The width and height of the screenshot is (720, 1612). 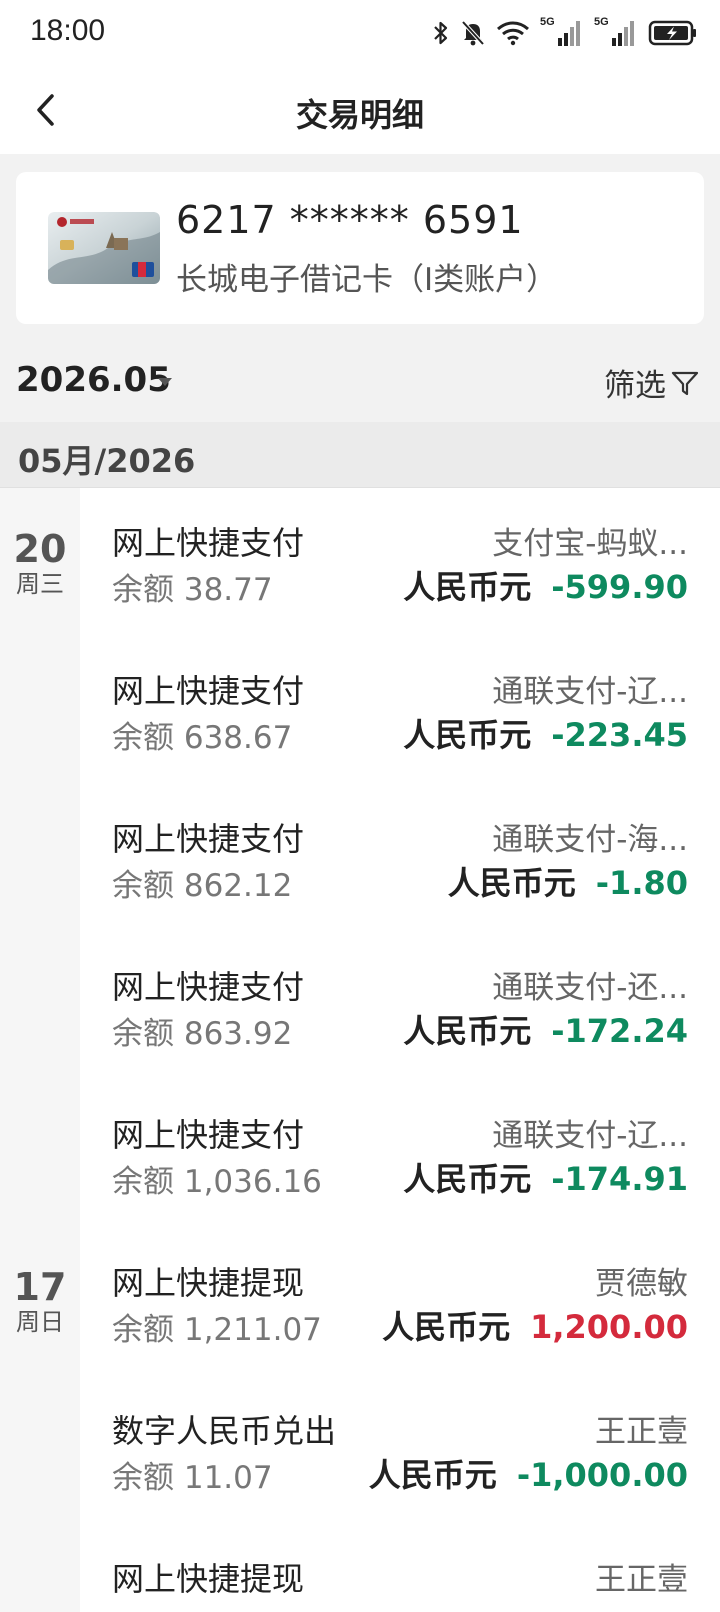 I want to click on transaction-balance: 余额 638.67, so click(x=202, y=738).